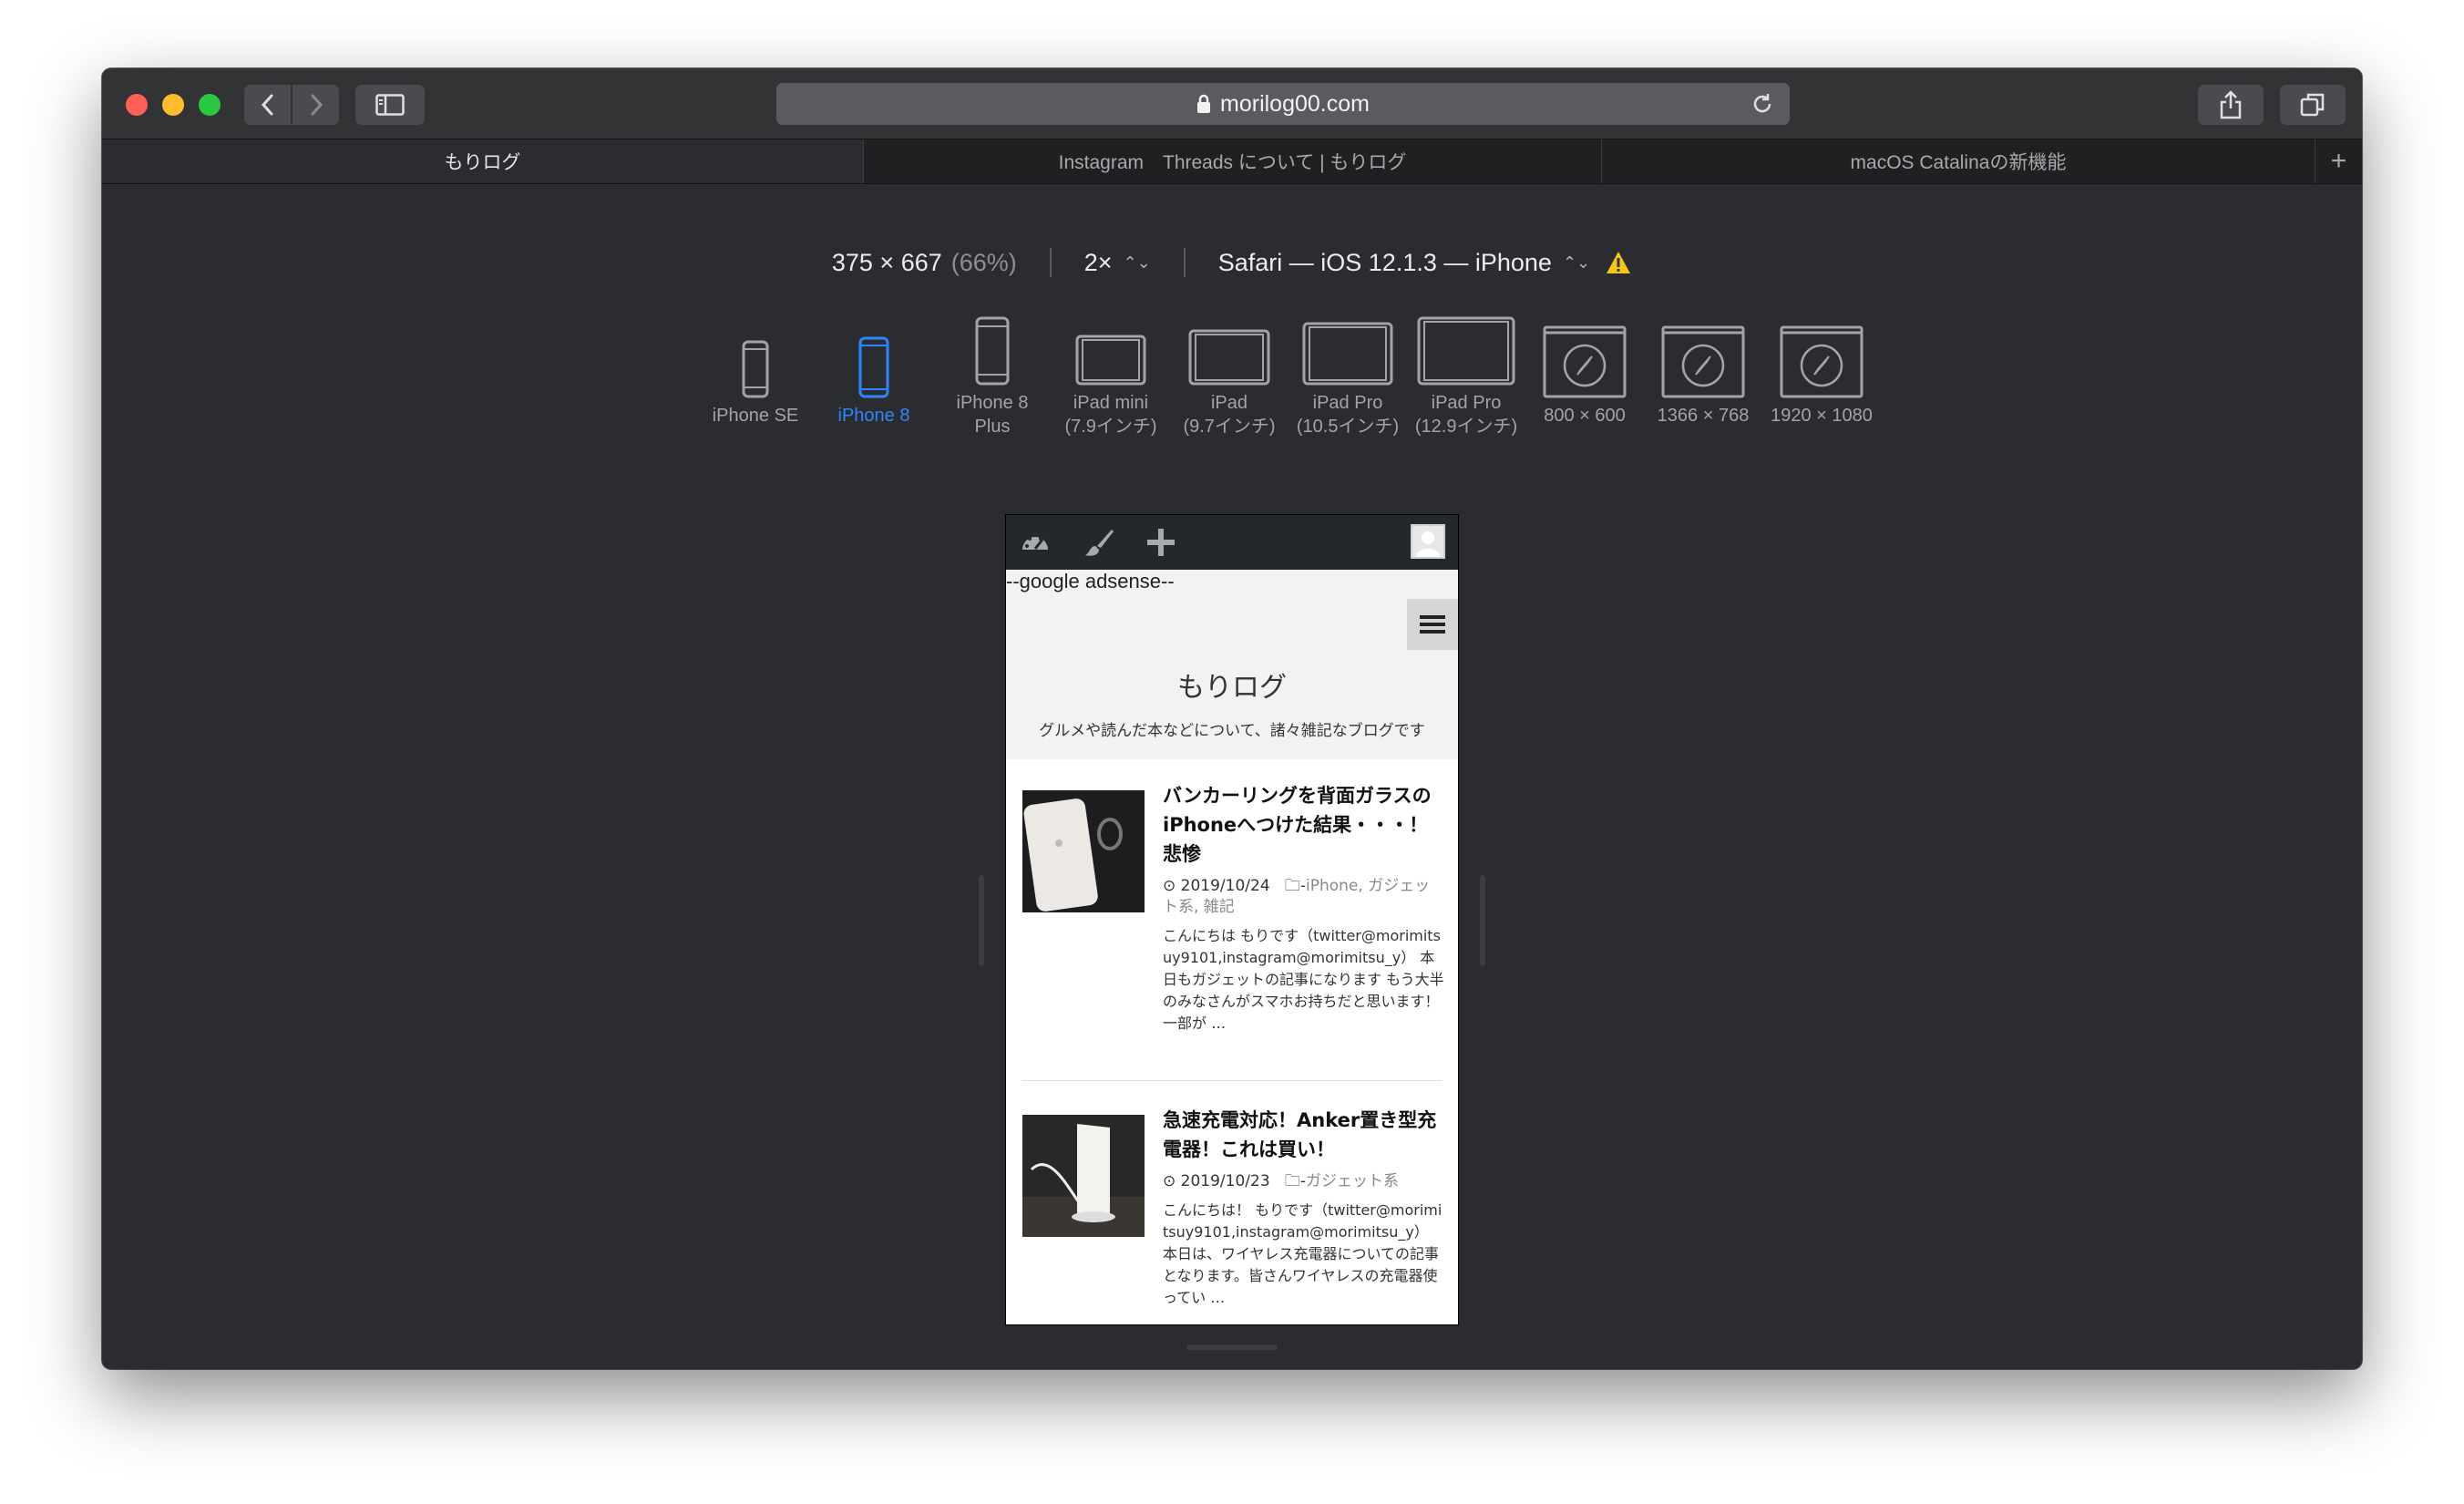 The image size is (2464, 1504). I want to click on device-label: iPad mini, so click(1111, 403).